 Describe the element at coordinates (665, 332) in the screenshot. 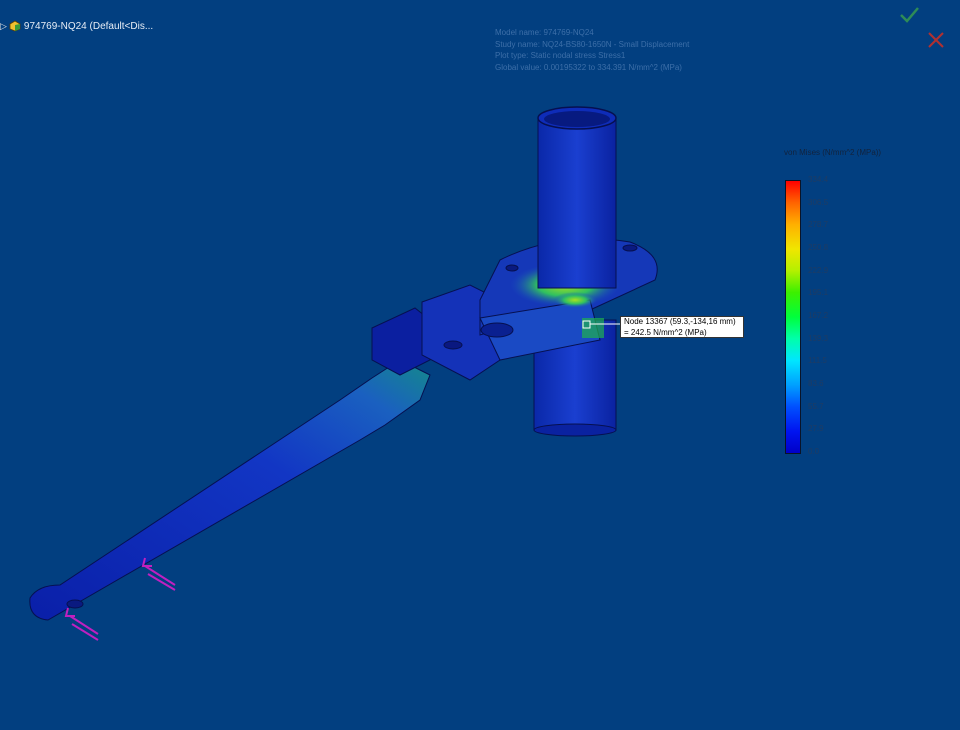

I see `probe-value-text: = 242.5 N/mm^2 (MPa)` at that location.